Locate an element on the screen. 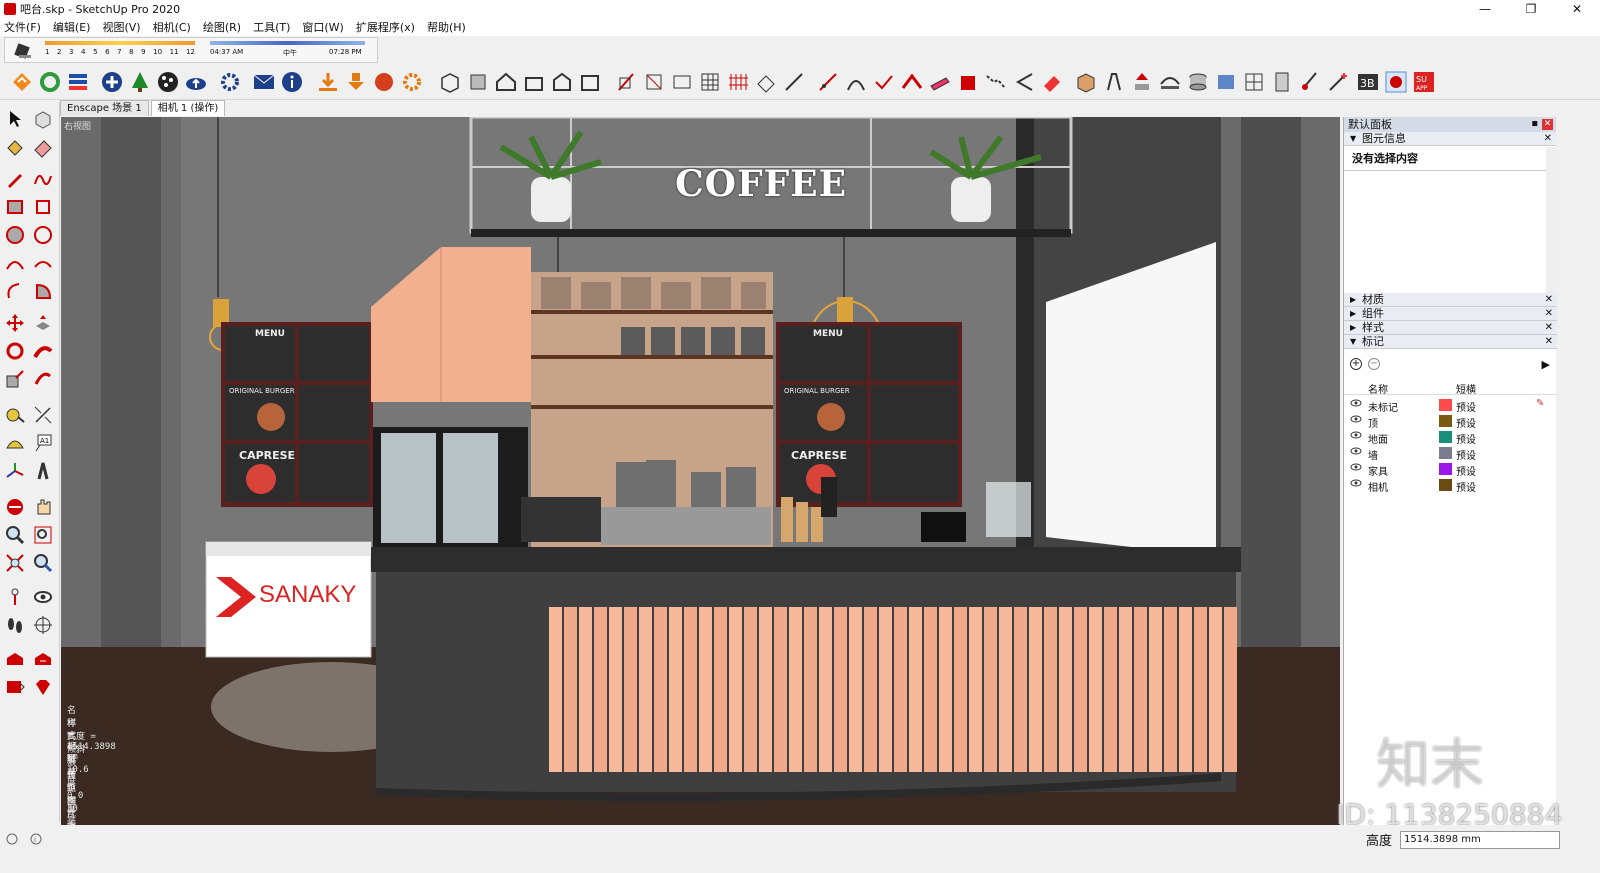 This screenshot has width=1600, height=873. orbit-tool-icon is located at coordinates (15, 507).